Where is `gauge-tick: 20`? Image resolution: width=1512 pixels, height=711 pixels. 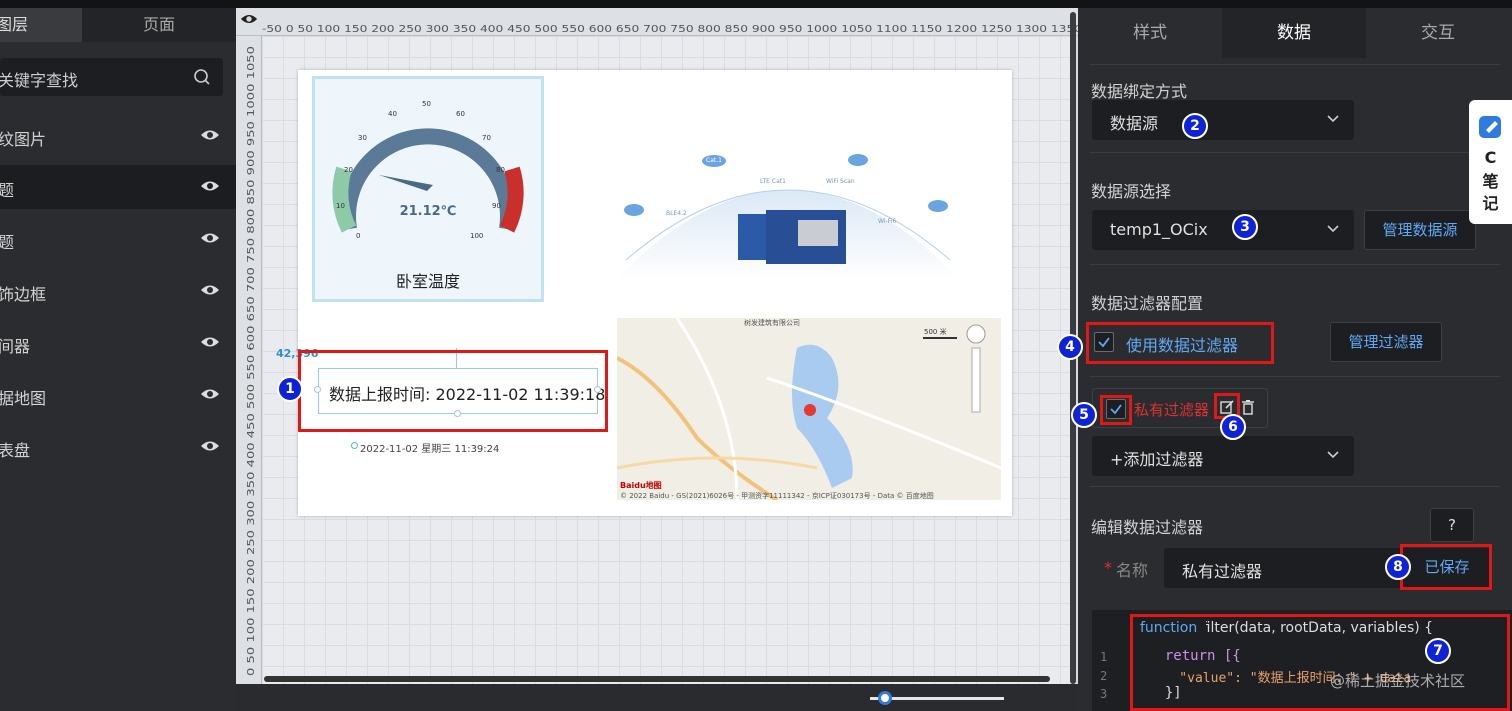 gauge-tick: 20 is located at coordinates (348, 170).